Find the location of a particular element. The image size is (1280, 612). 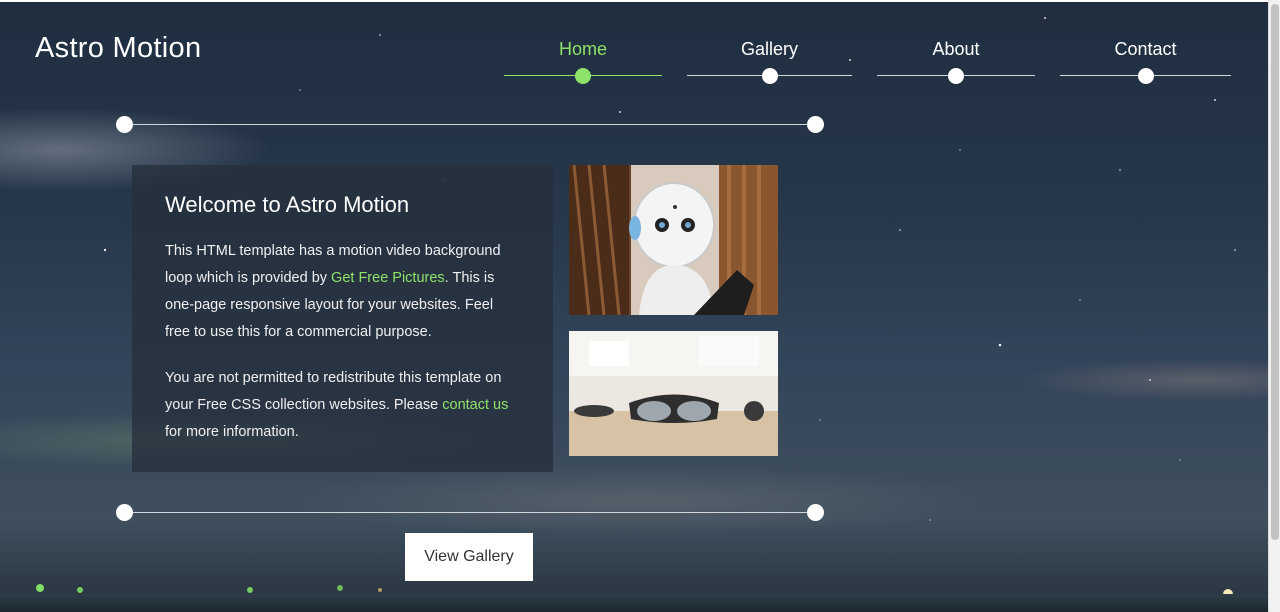

nav-item-gallery: Gallery is located at coordinates (769, 61).